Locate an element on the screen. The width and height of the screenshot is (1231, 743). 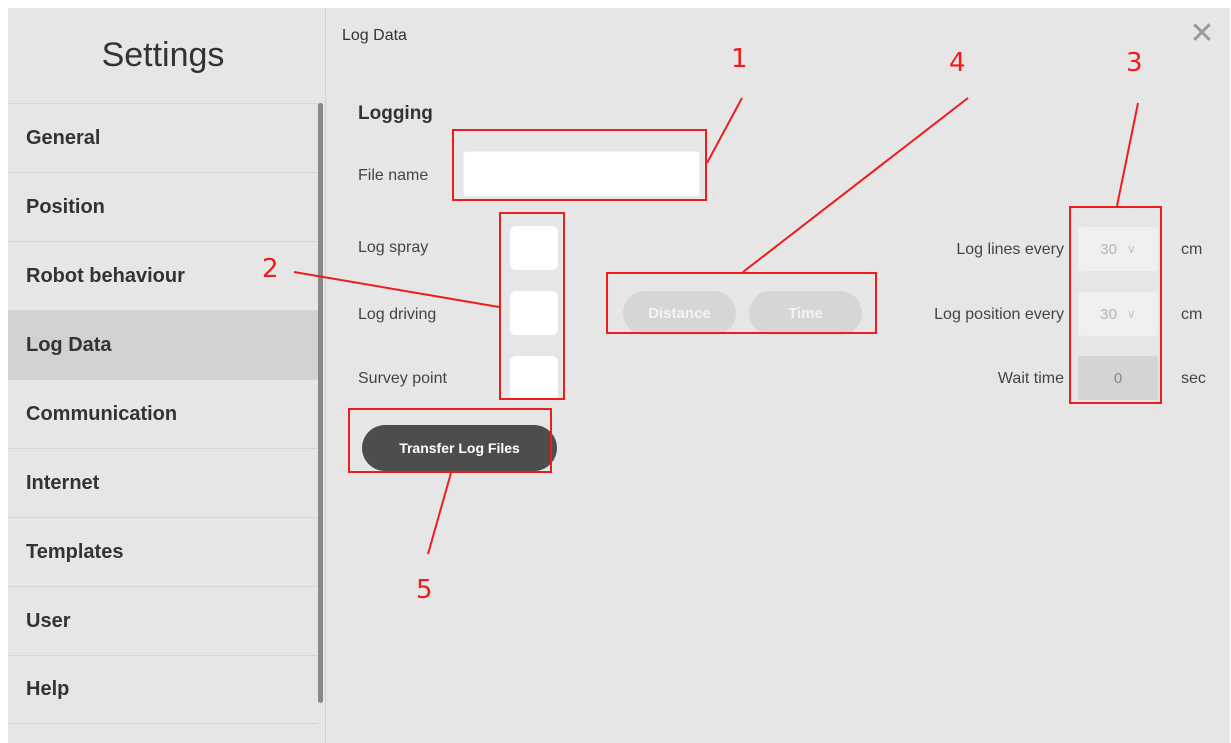
sidebar-scrollbar is located at coordinates (320, 403).